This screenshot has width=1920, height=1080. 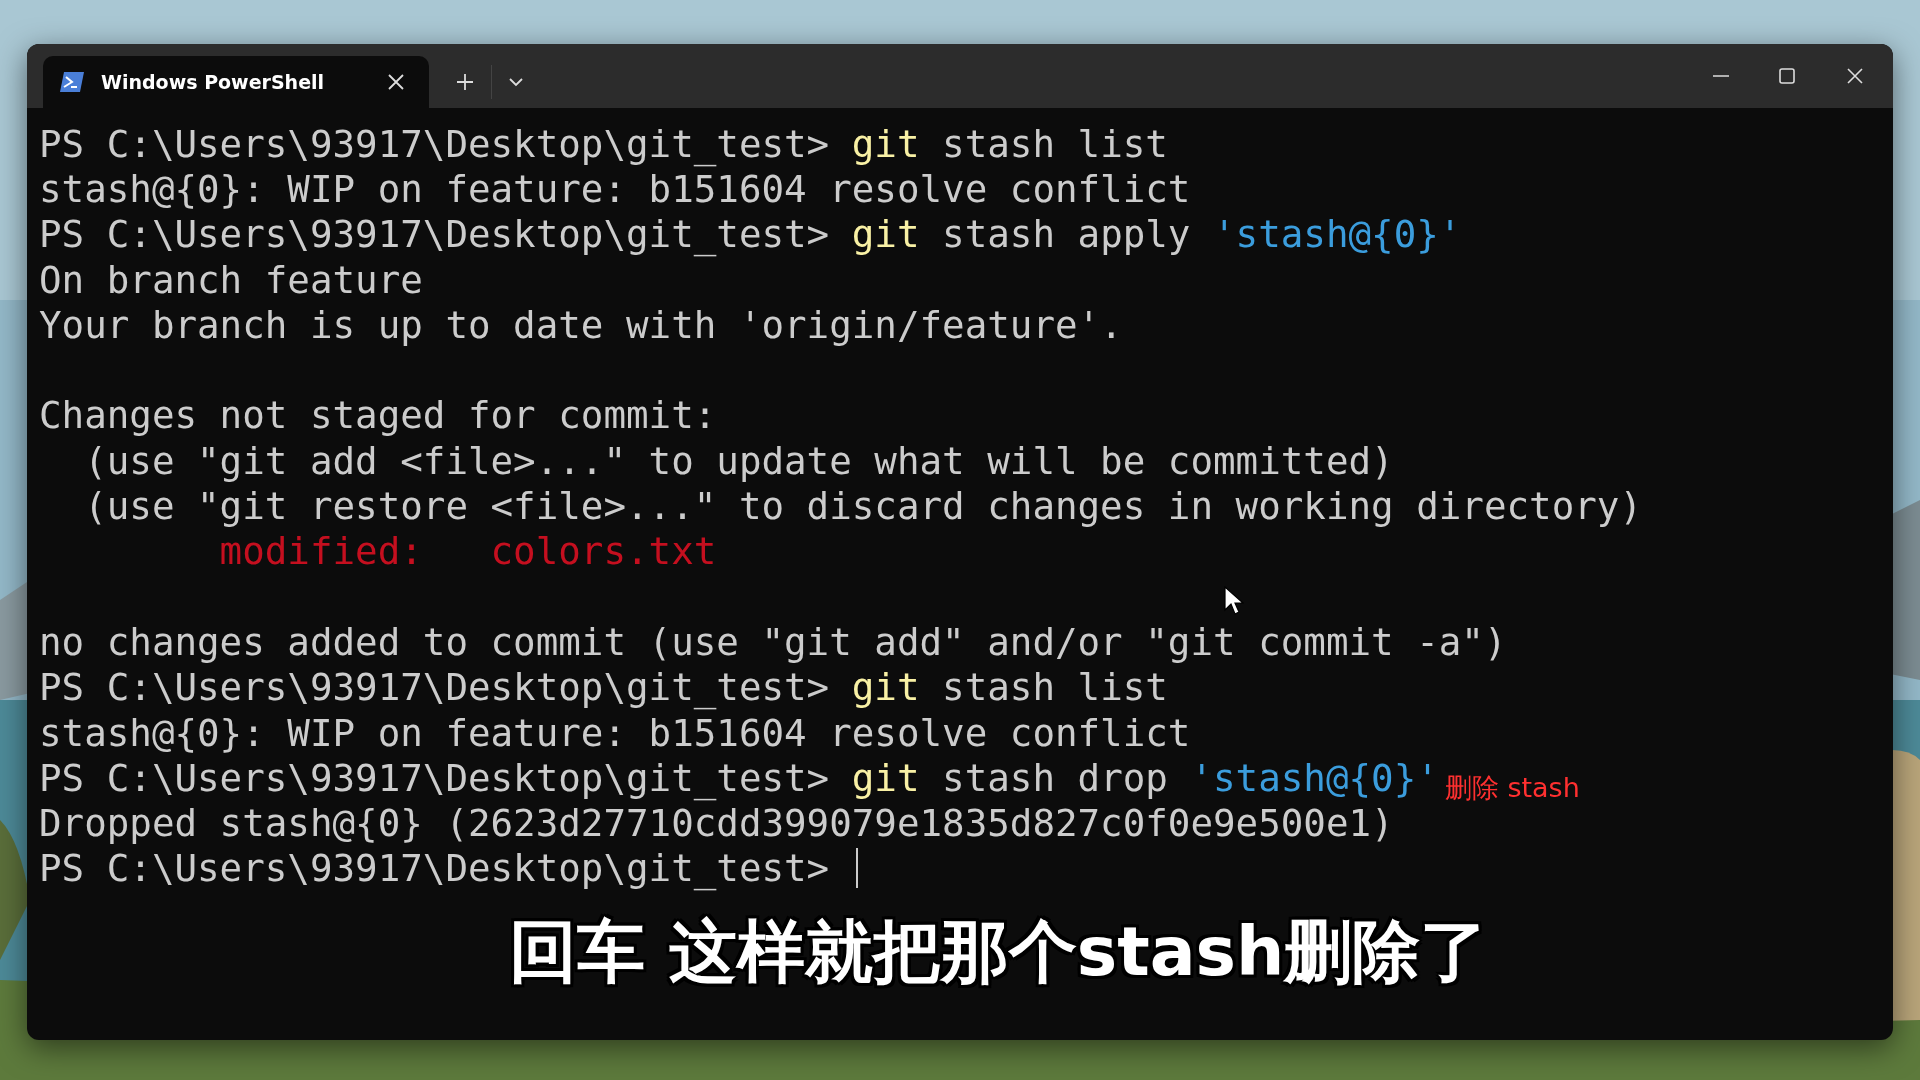 What do you see at coordinates (856, 868) in the screenshot?
I see `text-cursor` at bounding box center [856, 868].